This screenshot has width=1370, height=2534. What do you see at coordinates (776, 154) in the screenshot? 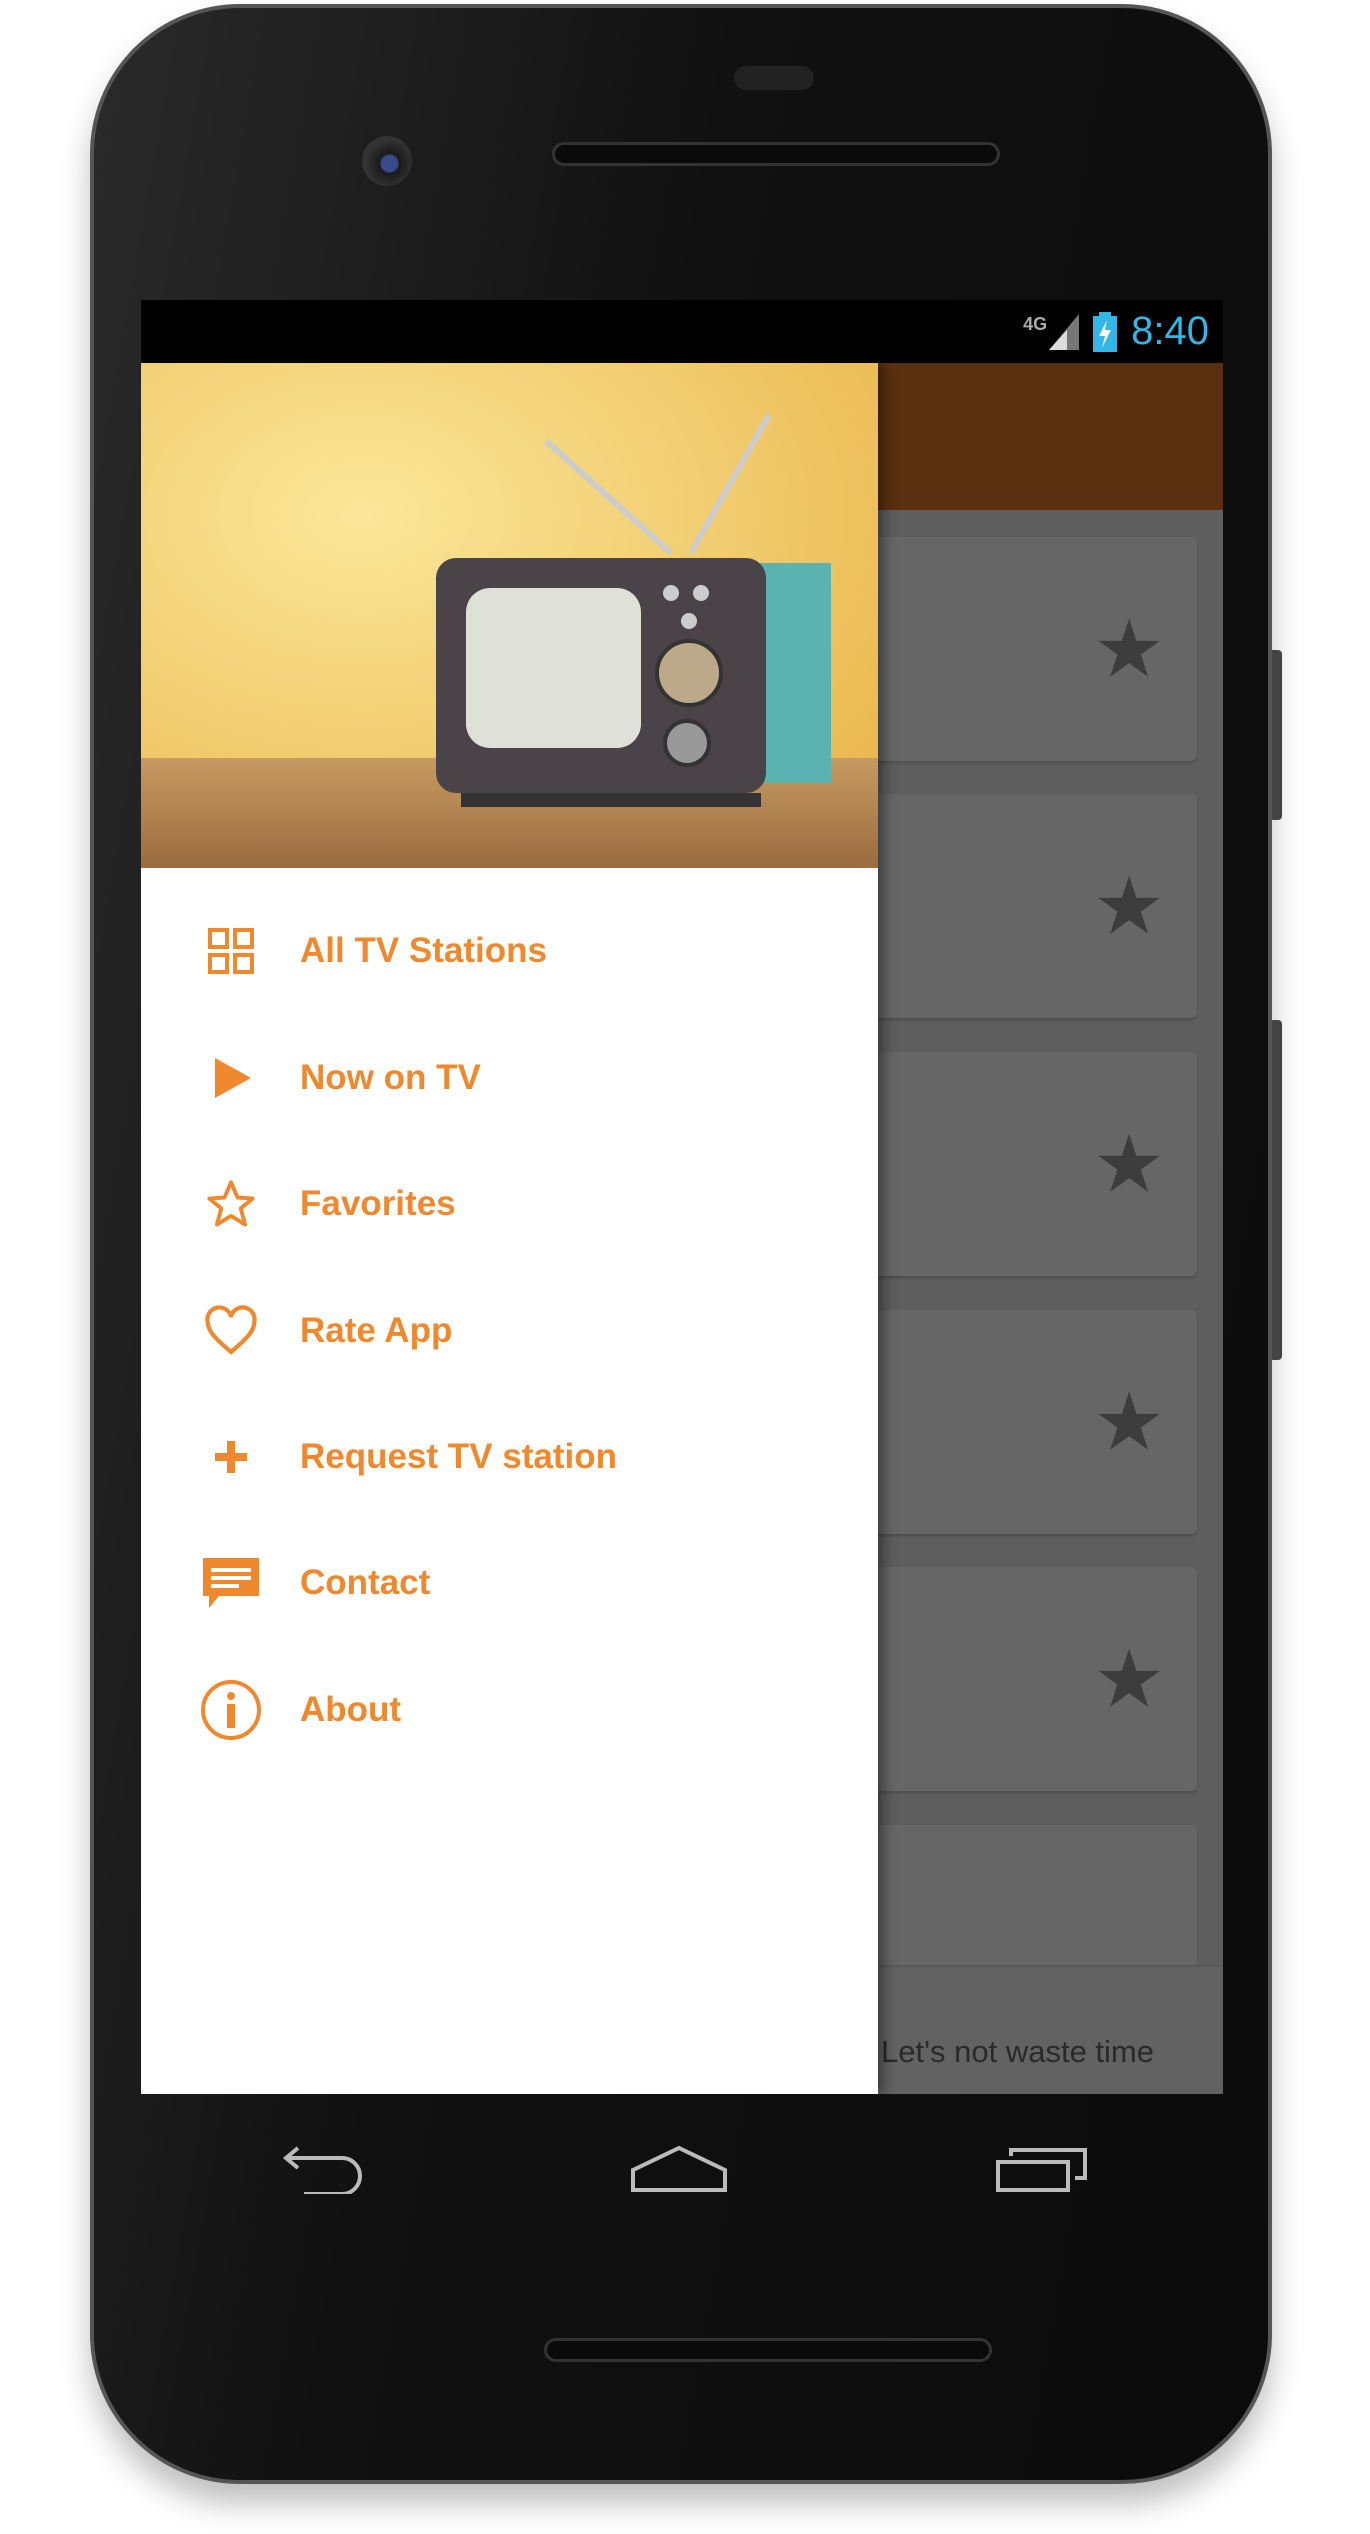
I see `earpiece-speaker` at bounding box center [776, 154].